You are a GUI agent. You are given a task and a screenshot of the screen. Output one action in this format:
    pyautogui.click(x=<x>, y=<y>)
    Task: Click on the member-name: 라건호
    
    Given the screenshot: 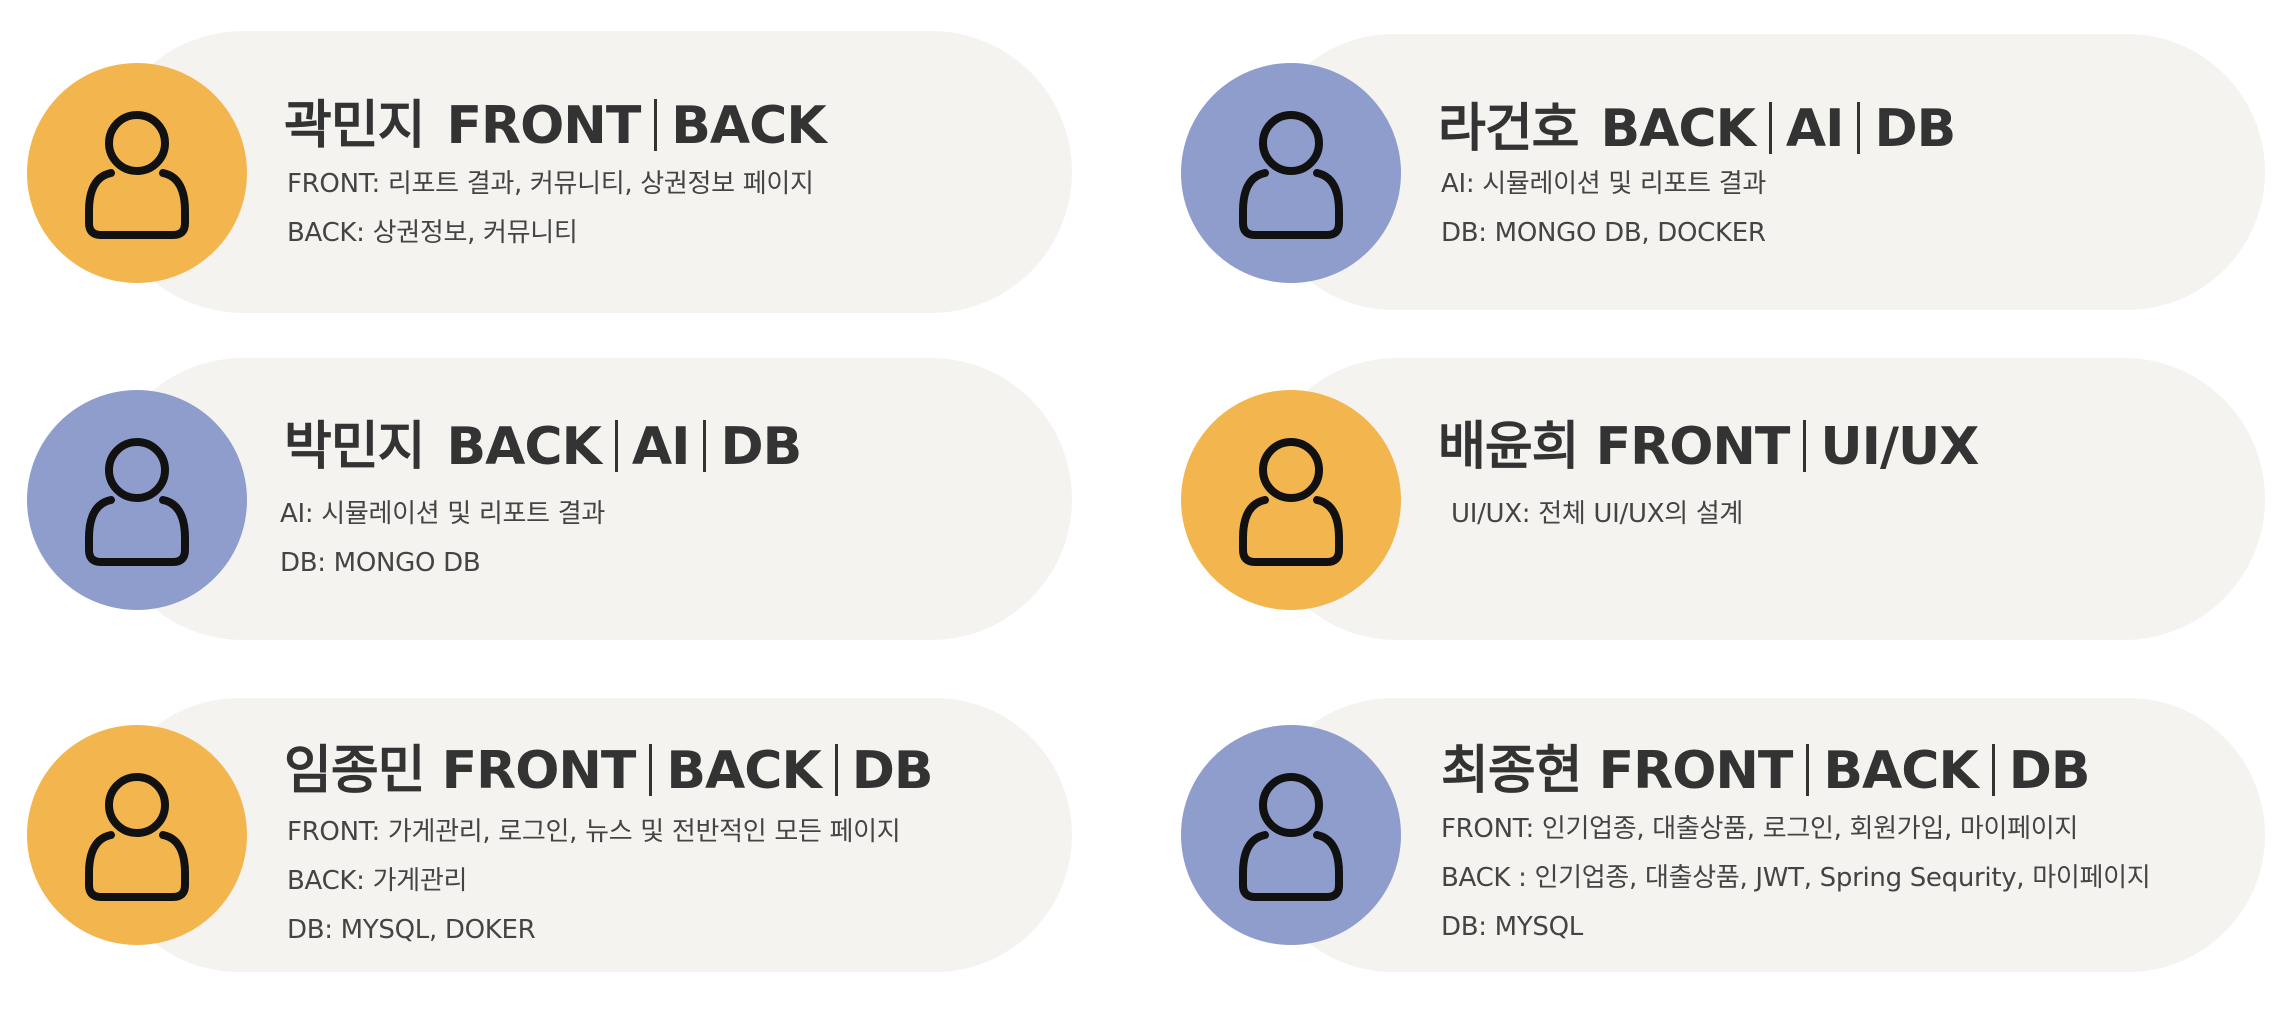 What is the action you would take?
    pyautogui.click(x=1509, y=129)
    